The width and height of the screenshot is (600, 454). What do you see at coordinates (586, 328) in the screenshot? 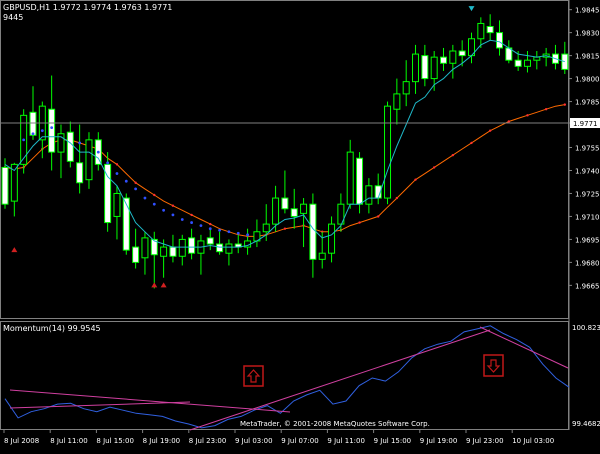
I see `momentum-tick-top: 100.8236` at bounding box center [586, 328].